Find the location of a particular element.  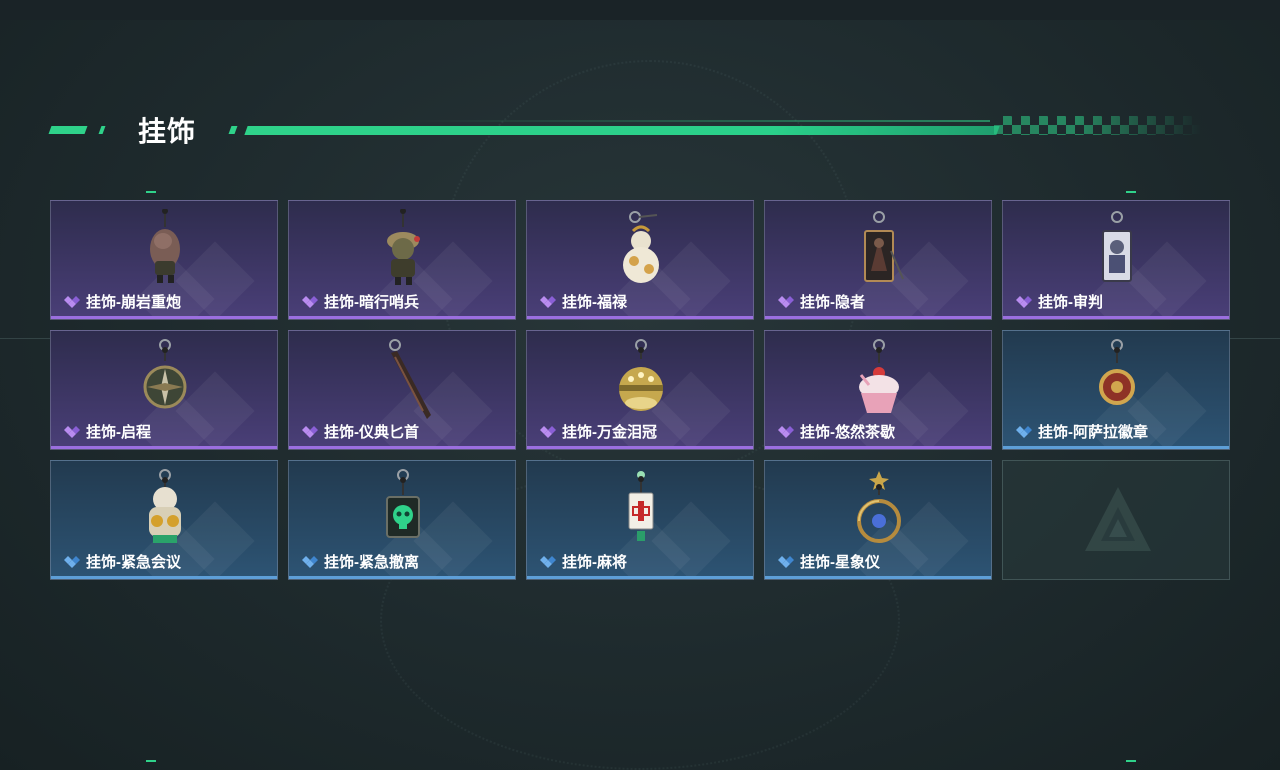

charm-card: 挂饰-崩岩重炮 is located at coordinates (164, 260).